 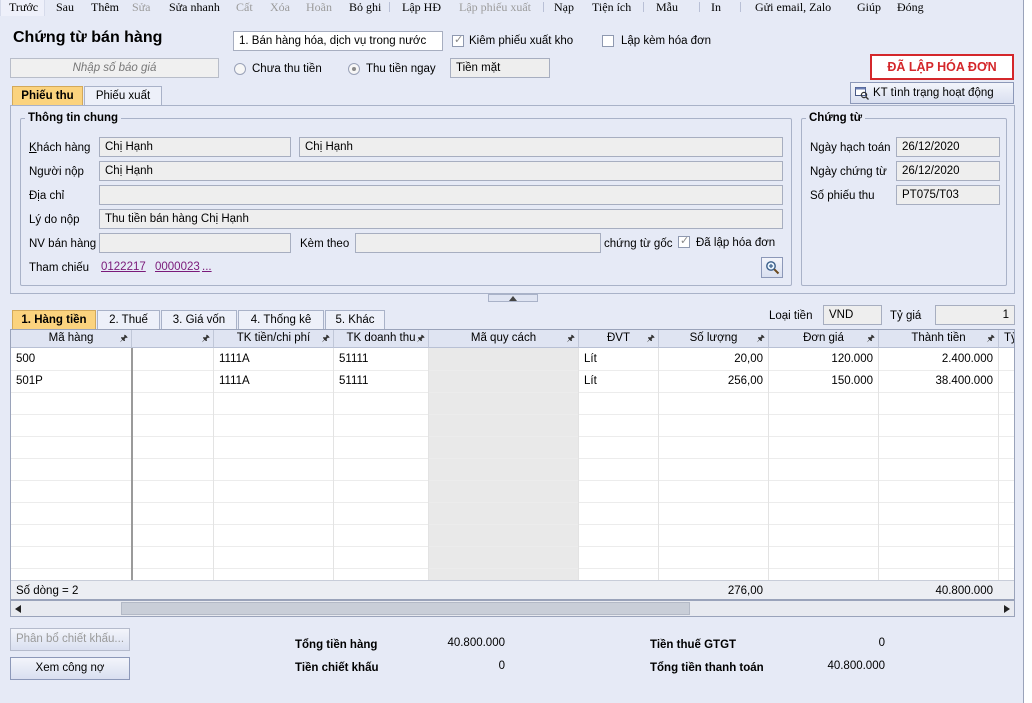 What do you see at coordinates (495, 7) in the screenshot?
I see `toolbar-create-issue: Lập phiếu xuất` at bounding box center [495, 7].